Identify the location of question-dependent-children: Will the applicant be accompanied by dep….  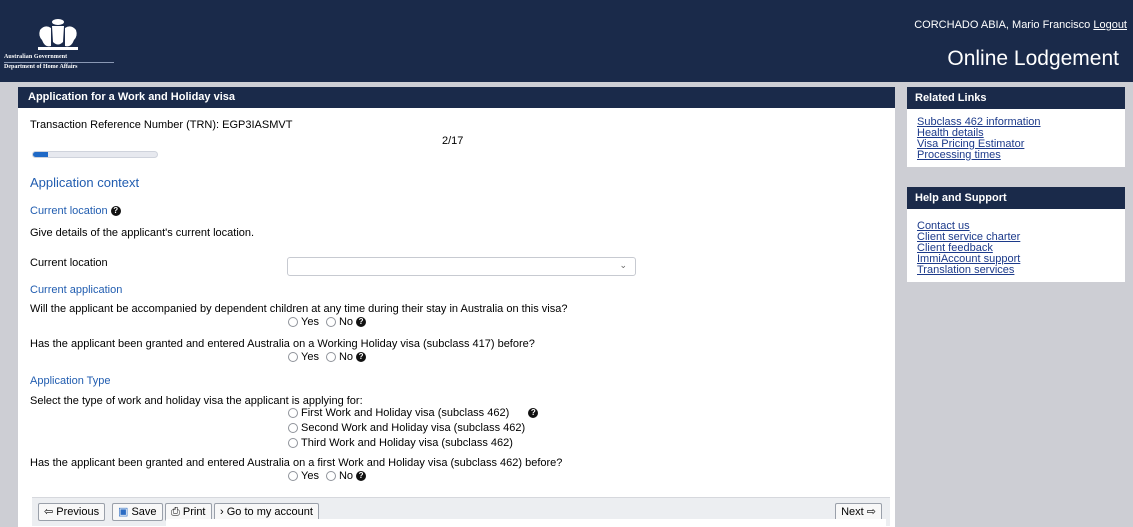
(299, 309).